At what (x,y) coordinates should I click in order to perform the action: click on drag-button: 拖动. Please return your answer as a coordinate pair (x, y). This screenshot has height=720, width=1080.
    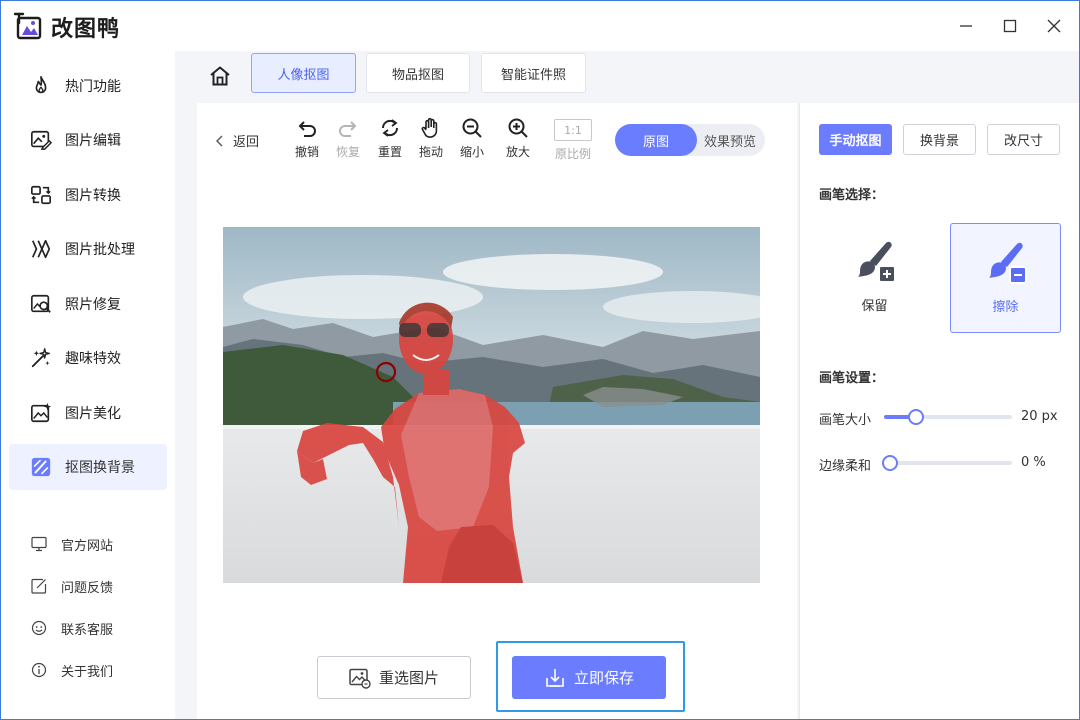
    Looking at the image, I should click on (431, 138).